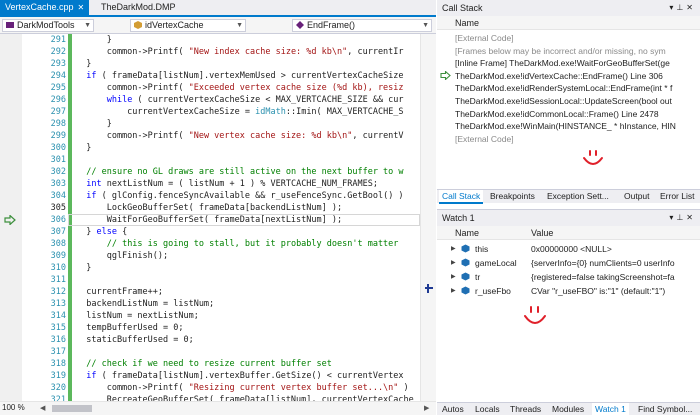  I want to click on call-stack-column-header: Name, so click(568, 23).